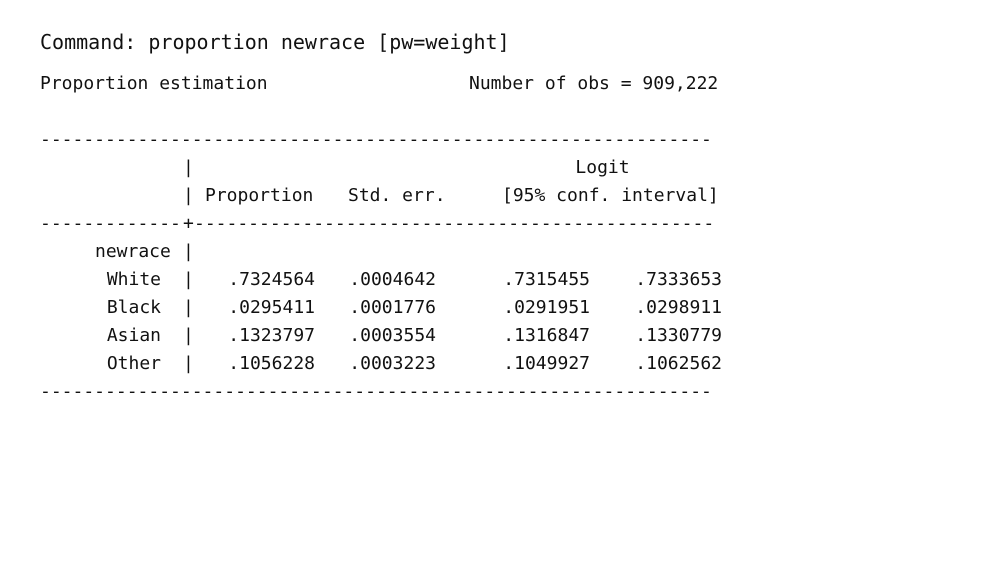 This screenshot has width=1000, height=574. Describe the element at coordinates (490, 252) in the screenshot. I see `group-label-line: newrace |` at that location.